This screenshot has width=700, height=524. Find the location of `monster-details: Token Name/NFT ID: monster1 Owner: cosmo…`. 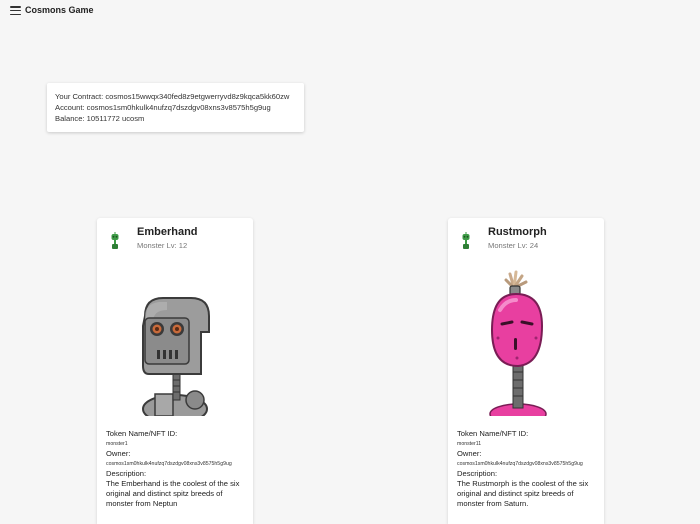

monster-details: Token Name/NFT ID: monster1 Owner: cosmo… is located at coordinates (177, 469).